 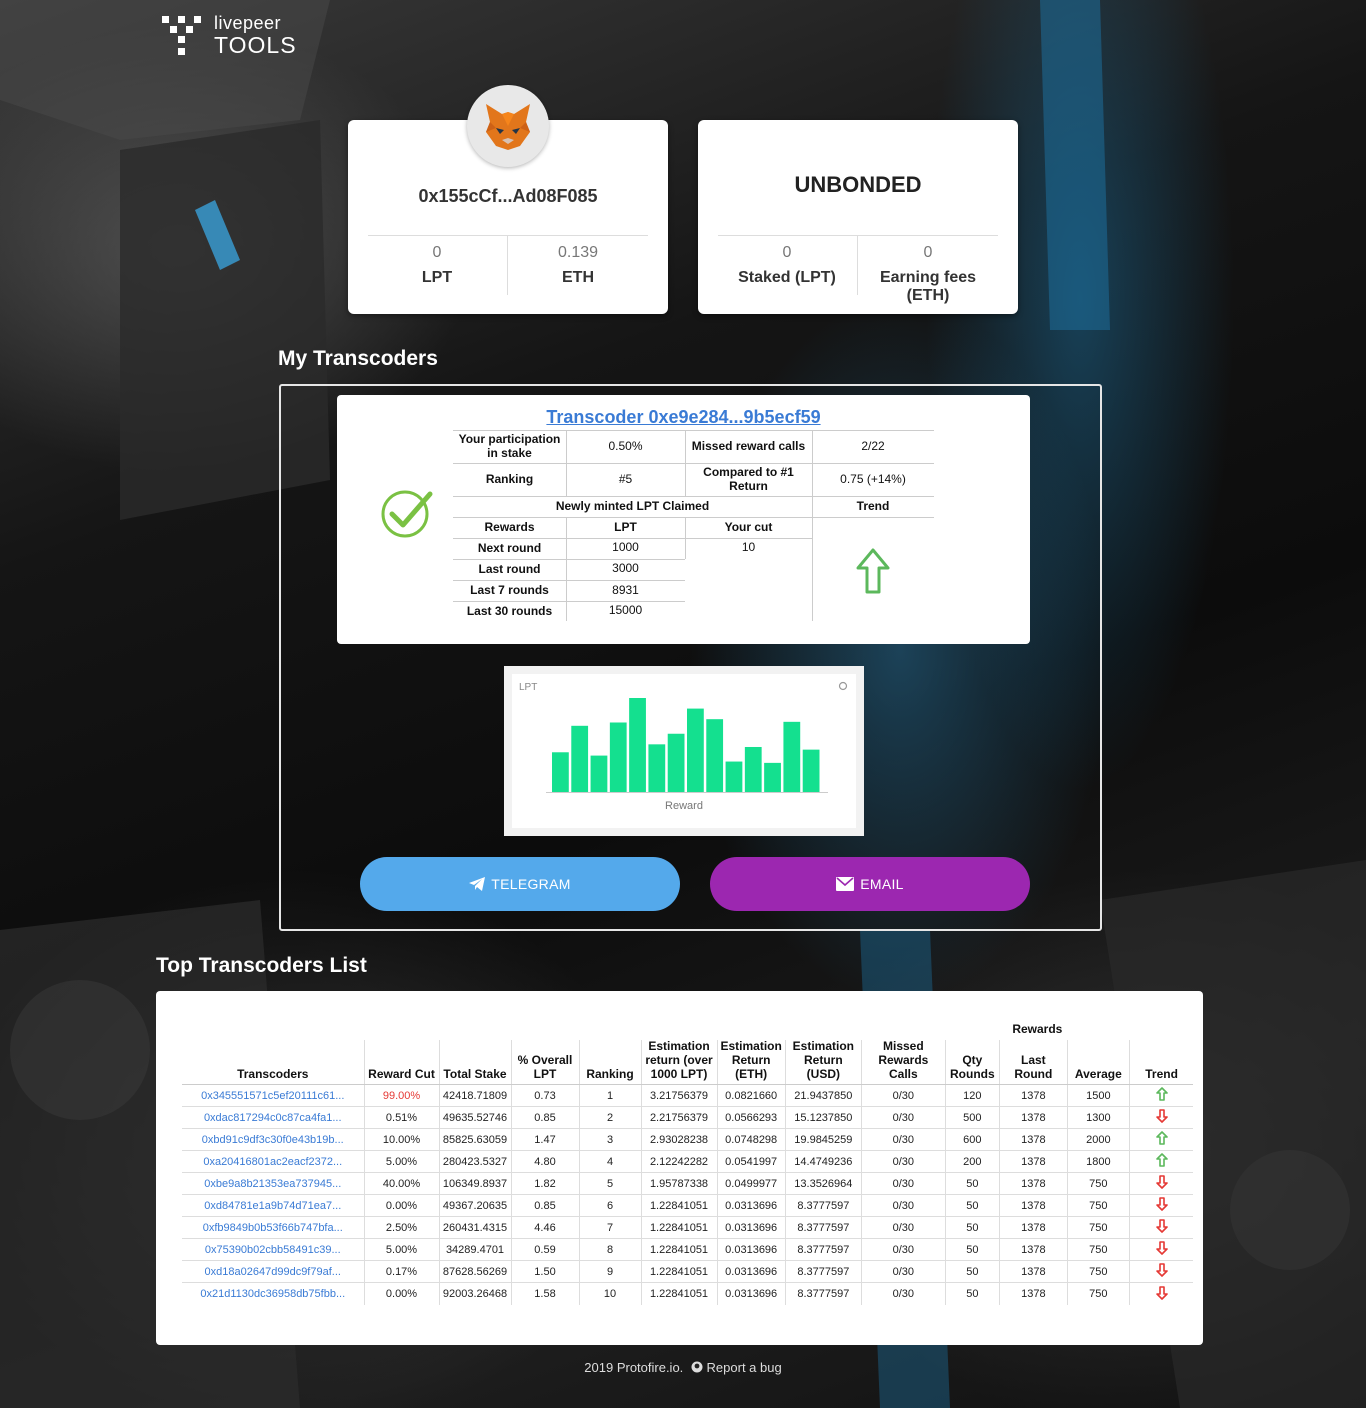 What do you see at coordinates (751, 1095) in the screenshot?
I see `table-cell-eth: 0.0821660` at bounding box center [751, 1095].